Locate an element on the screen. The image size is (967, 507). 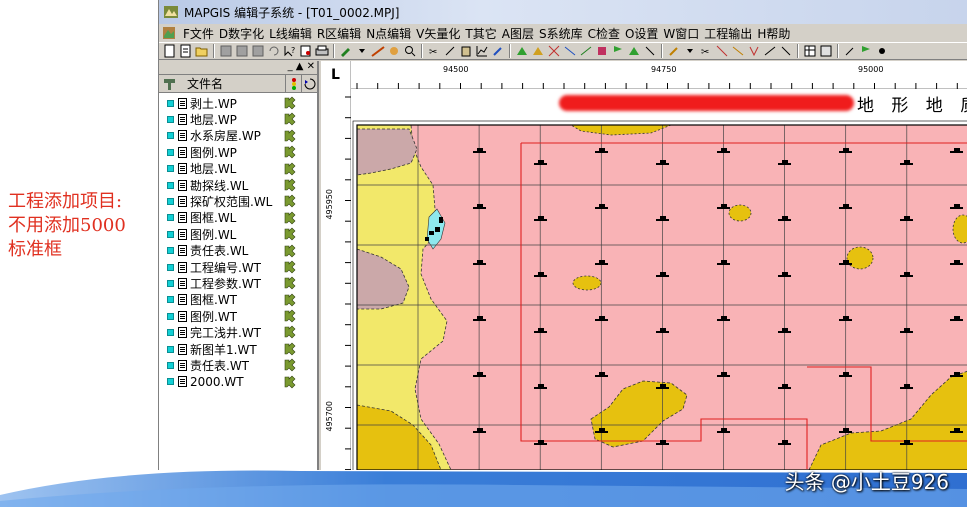
file-list-item: 责任表.WL is located at coordinates (238, 251).